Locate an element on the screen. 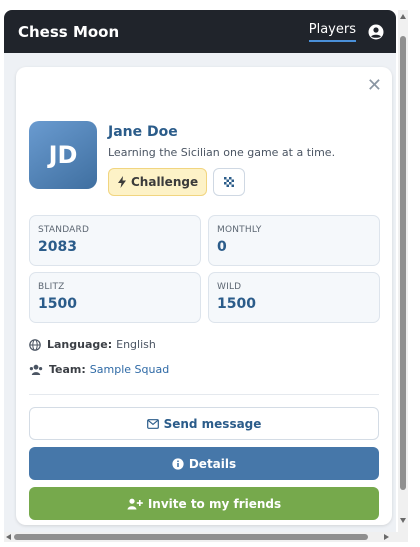 The image size is (420, 547). team-link: Sample Squad is located at coordinates (129, 369).